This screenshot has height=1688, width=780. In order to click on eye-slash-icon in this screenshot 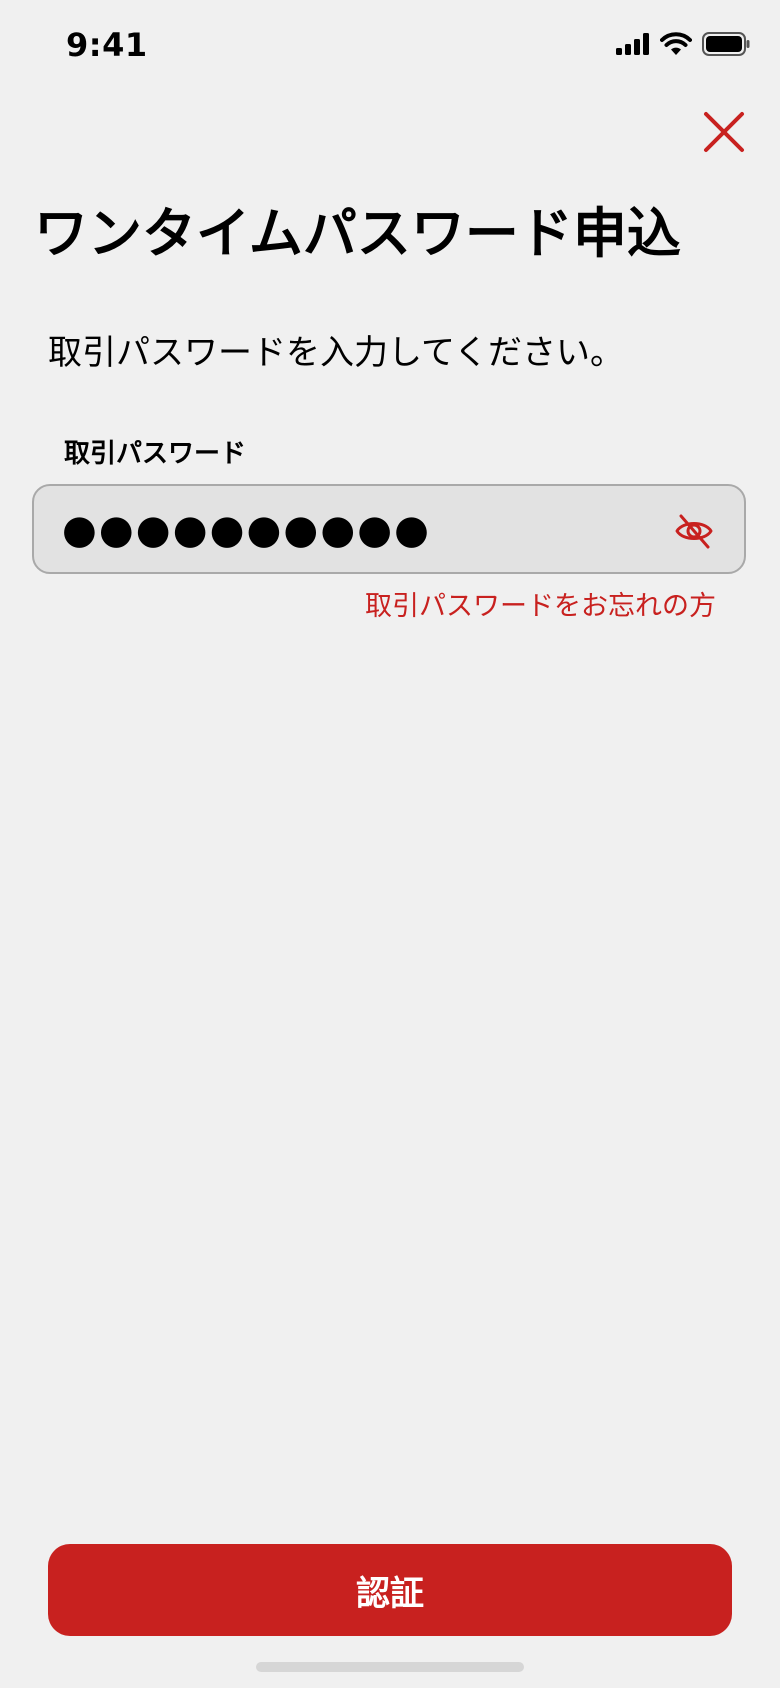, I will do `click(694, 531)`.